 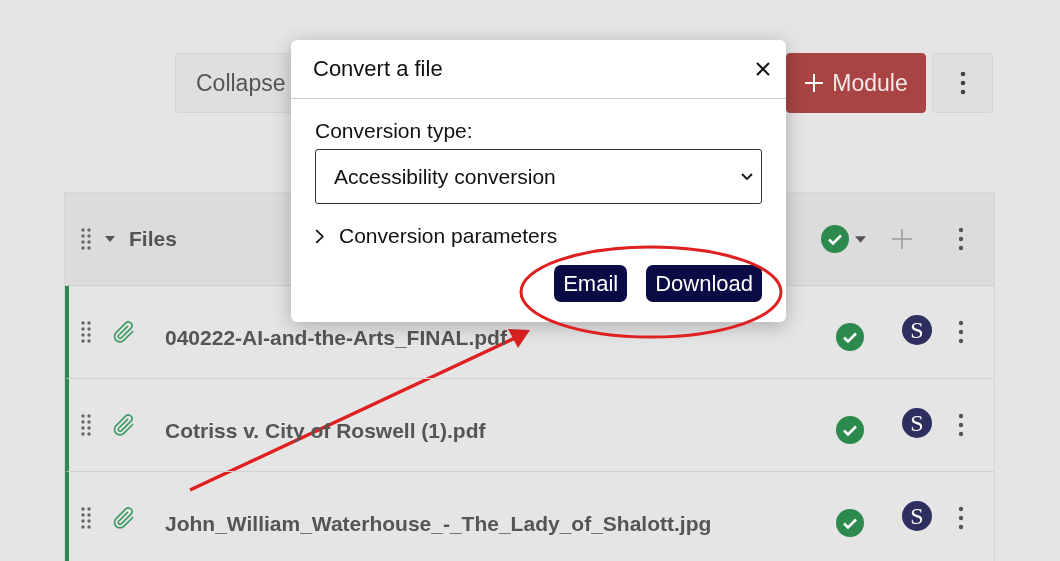 What do you see at coordinates (438, 524) in the screenshot?
I see `file-name: John_William_Waterhouse_-_The_Lady_of_Shalott.jpg` at bounding box center [438, 524].